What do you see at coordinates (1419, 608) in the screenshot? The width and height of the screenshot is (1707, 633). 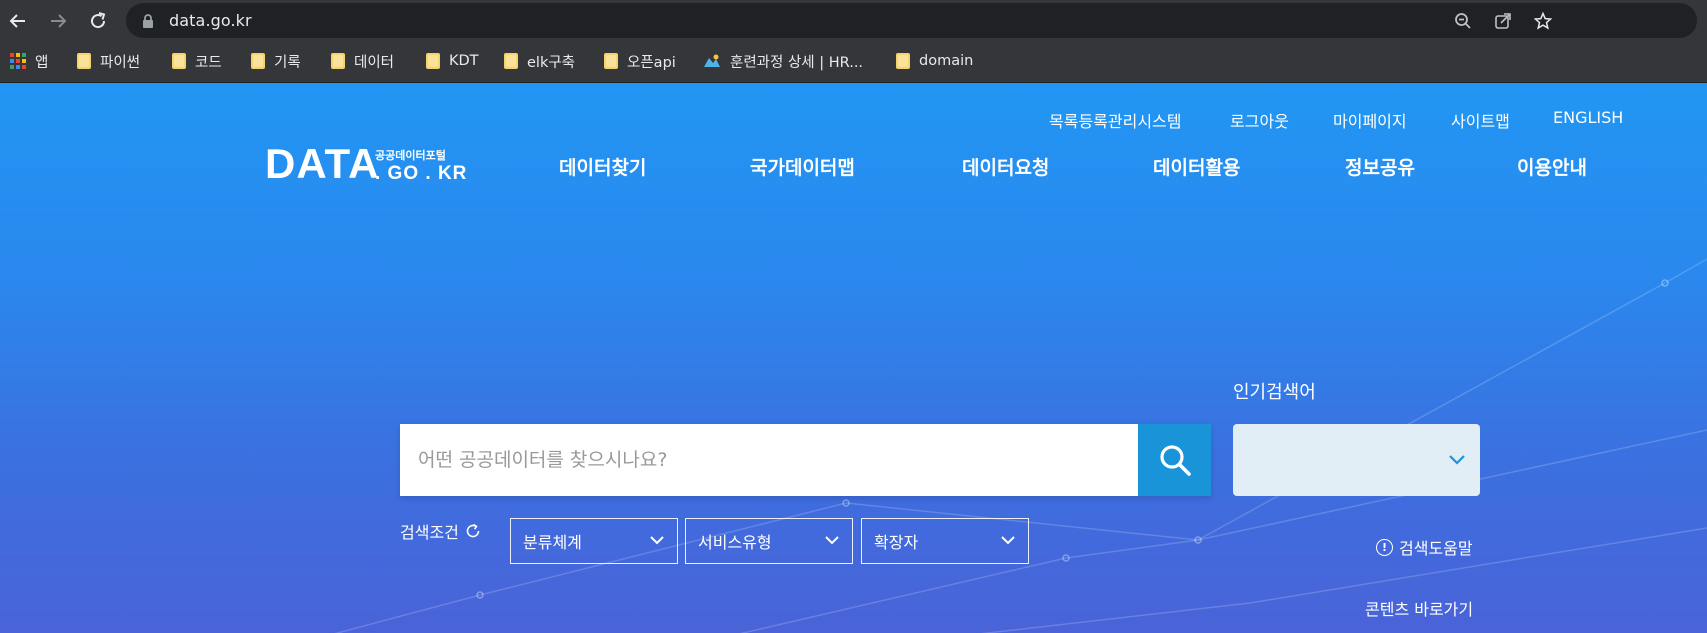 I see `content-shortcut-link: 콘텐츠 바로가기` at bounding box center [1419, 608].